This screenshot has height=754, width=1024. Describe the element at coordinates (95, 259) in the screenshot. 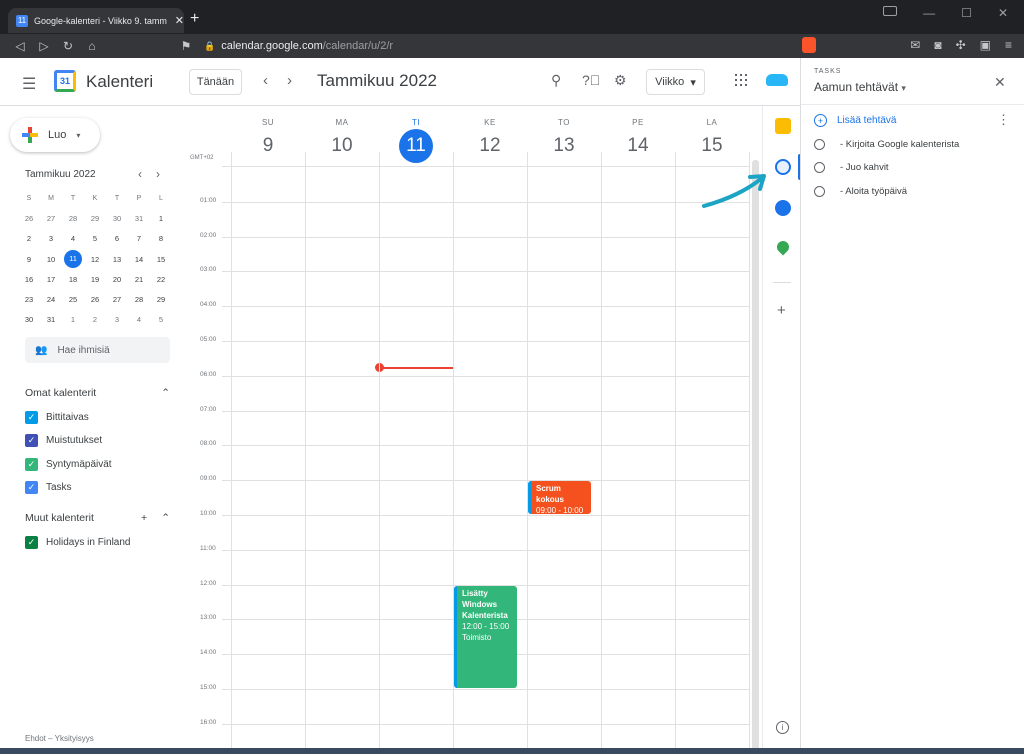

I see `mini-day: 12` at that location.